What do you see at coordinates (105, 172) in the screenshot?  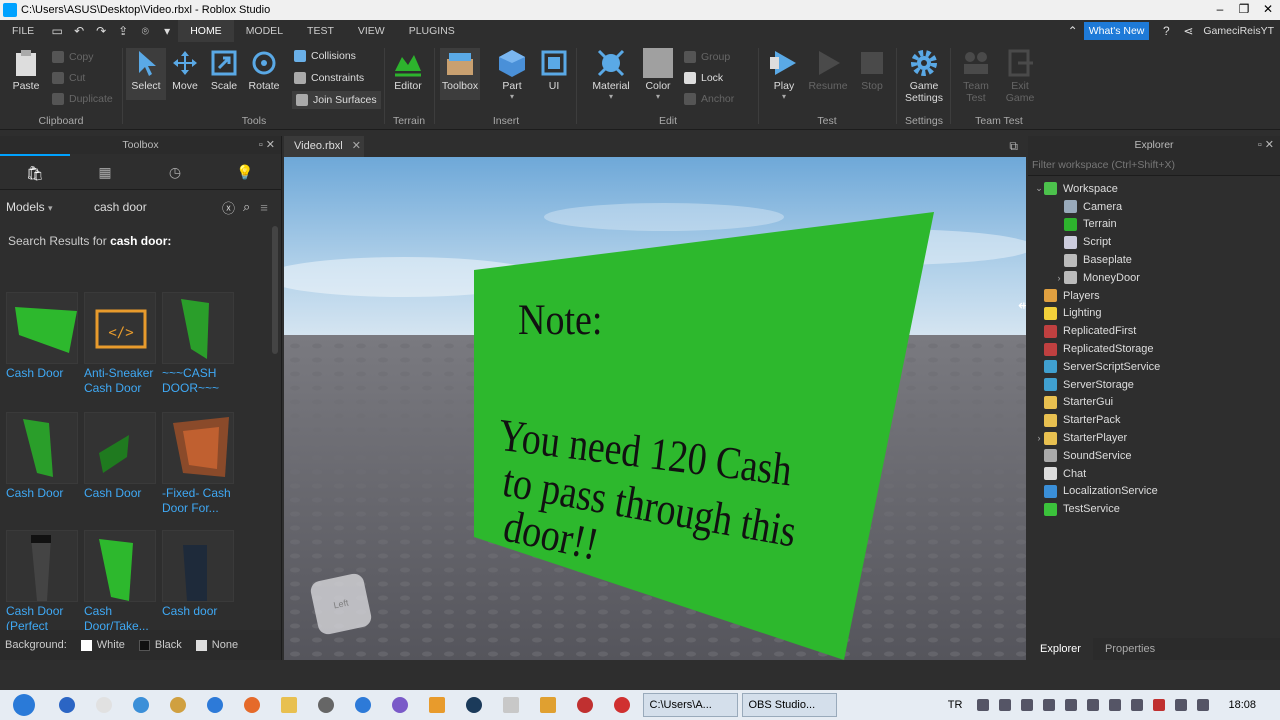 I see `tab-marketplace: ▦` at bounding box center [105, 172].